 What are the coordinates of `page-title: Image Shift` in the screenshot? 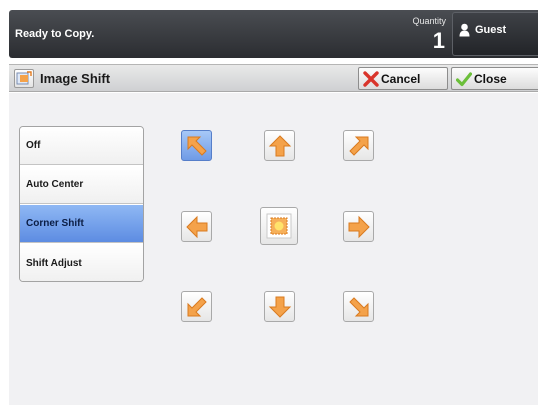 It's located at (75, 78).